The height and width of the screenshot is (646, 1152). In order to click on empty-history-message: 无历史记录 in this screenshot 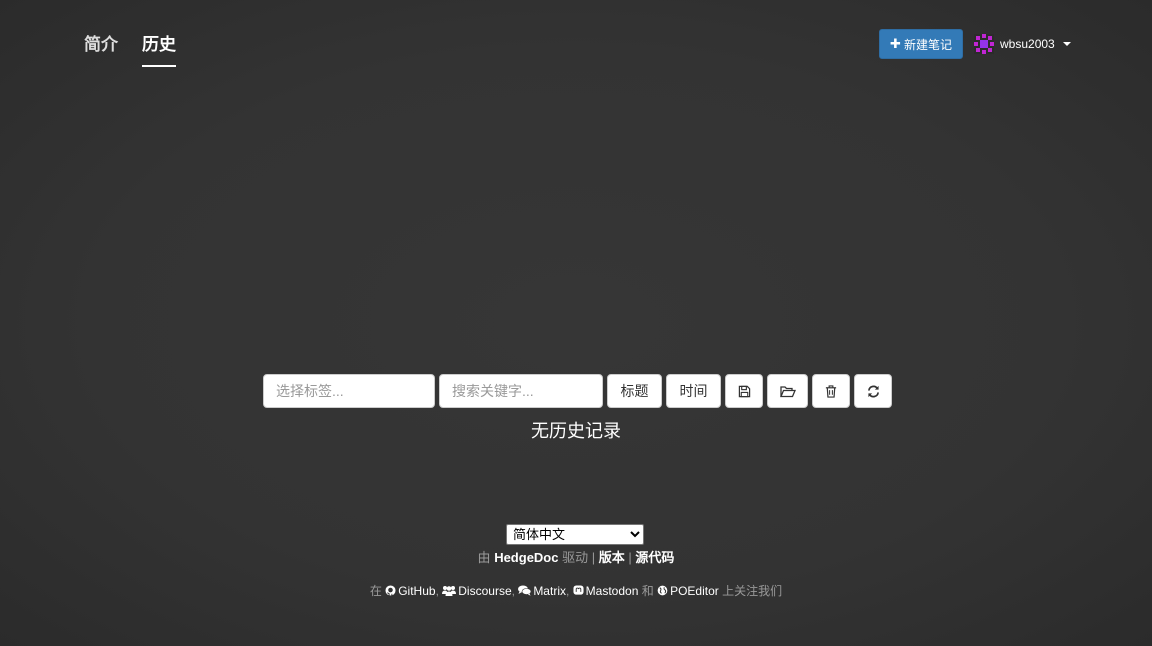, I will do `click(576, 431)`.